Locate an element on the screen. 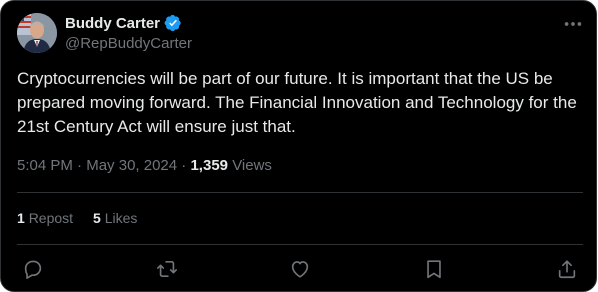  repost-button is located at coordinates (167, 269).